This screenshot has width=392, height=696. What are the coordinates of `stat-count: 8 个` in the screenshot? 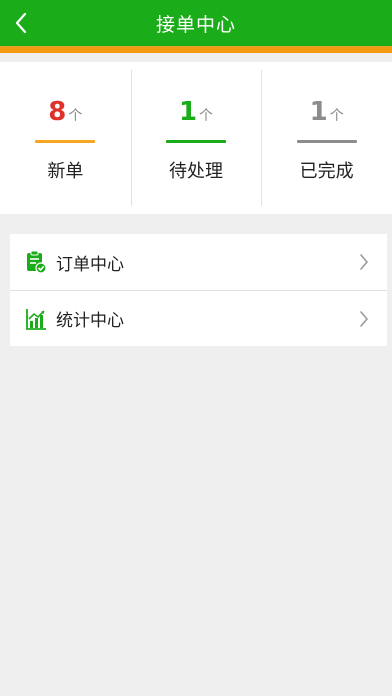 It's located at (65, 112).